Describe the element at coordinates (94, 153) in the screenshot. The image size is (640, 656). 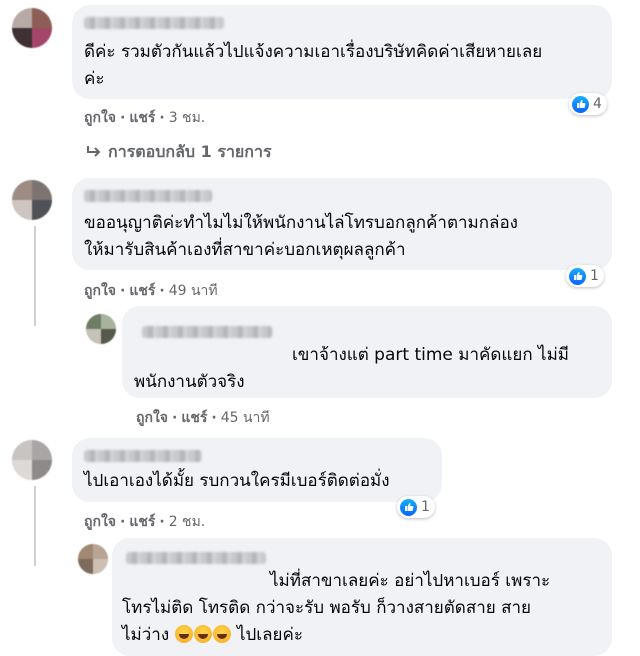
I see `reply-arrow-icon` at that location.